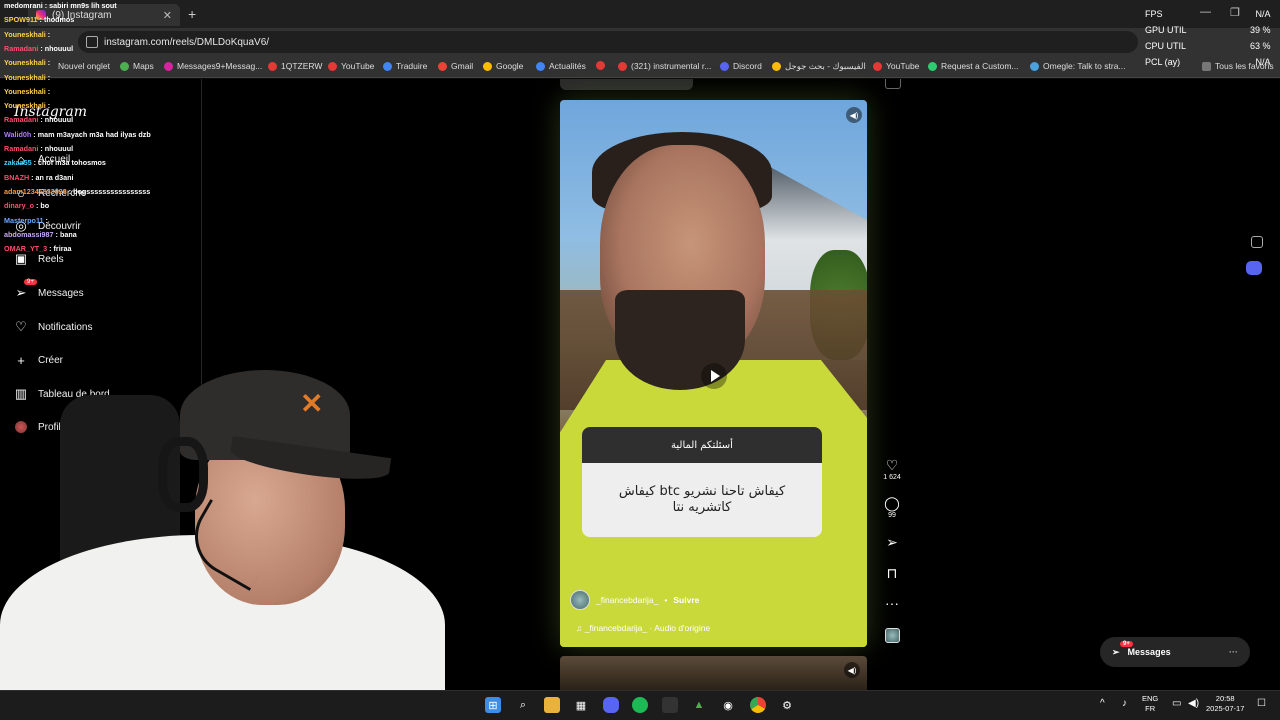 This screenshot has height=720, width=1280. I want to click on discord-taskbar-icon, so click(611, 705).